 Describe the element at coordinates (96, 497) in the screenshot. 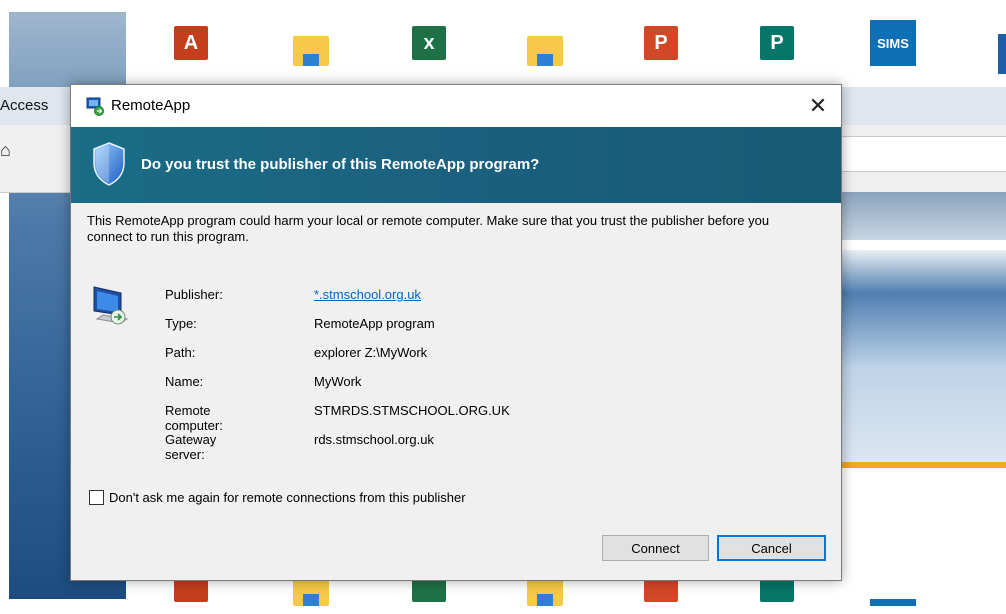

I see `dont-ask-again-checkbox` at that location.